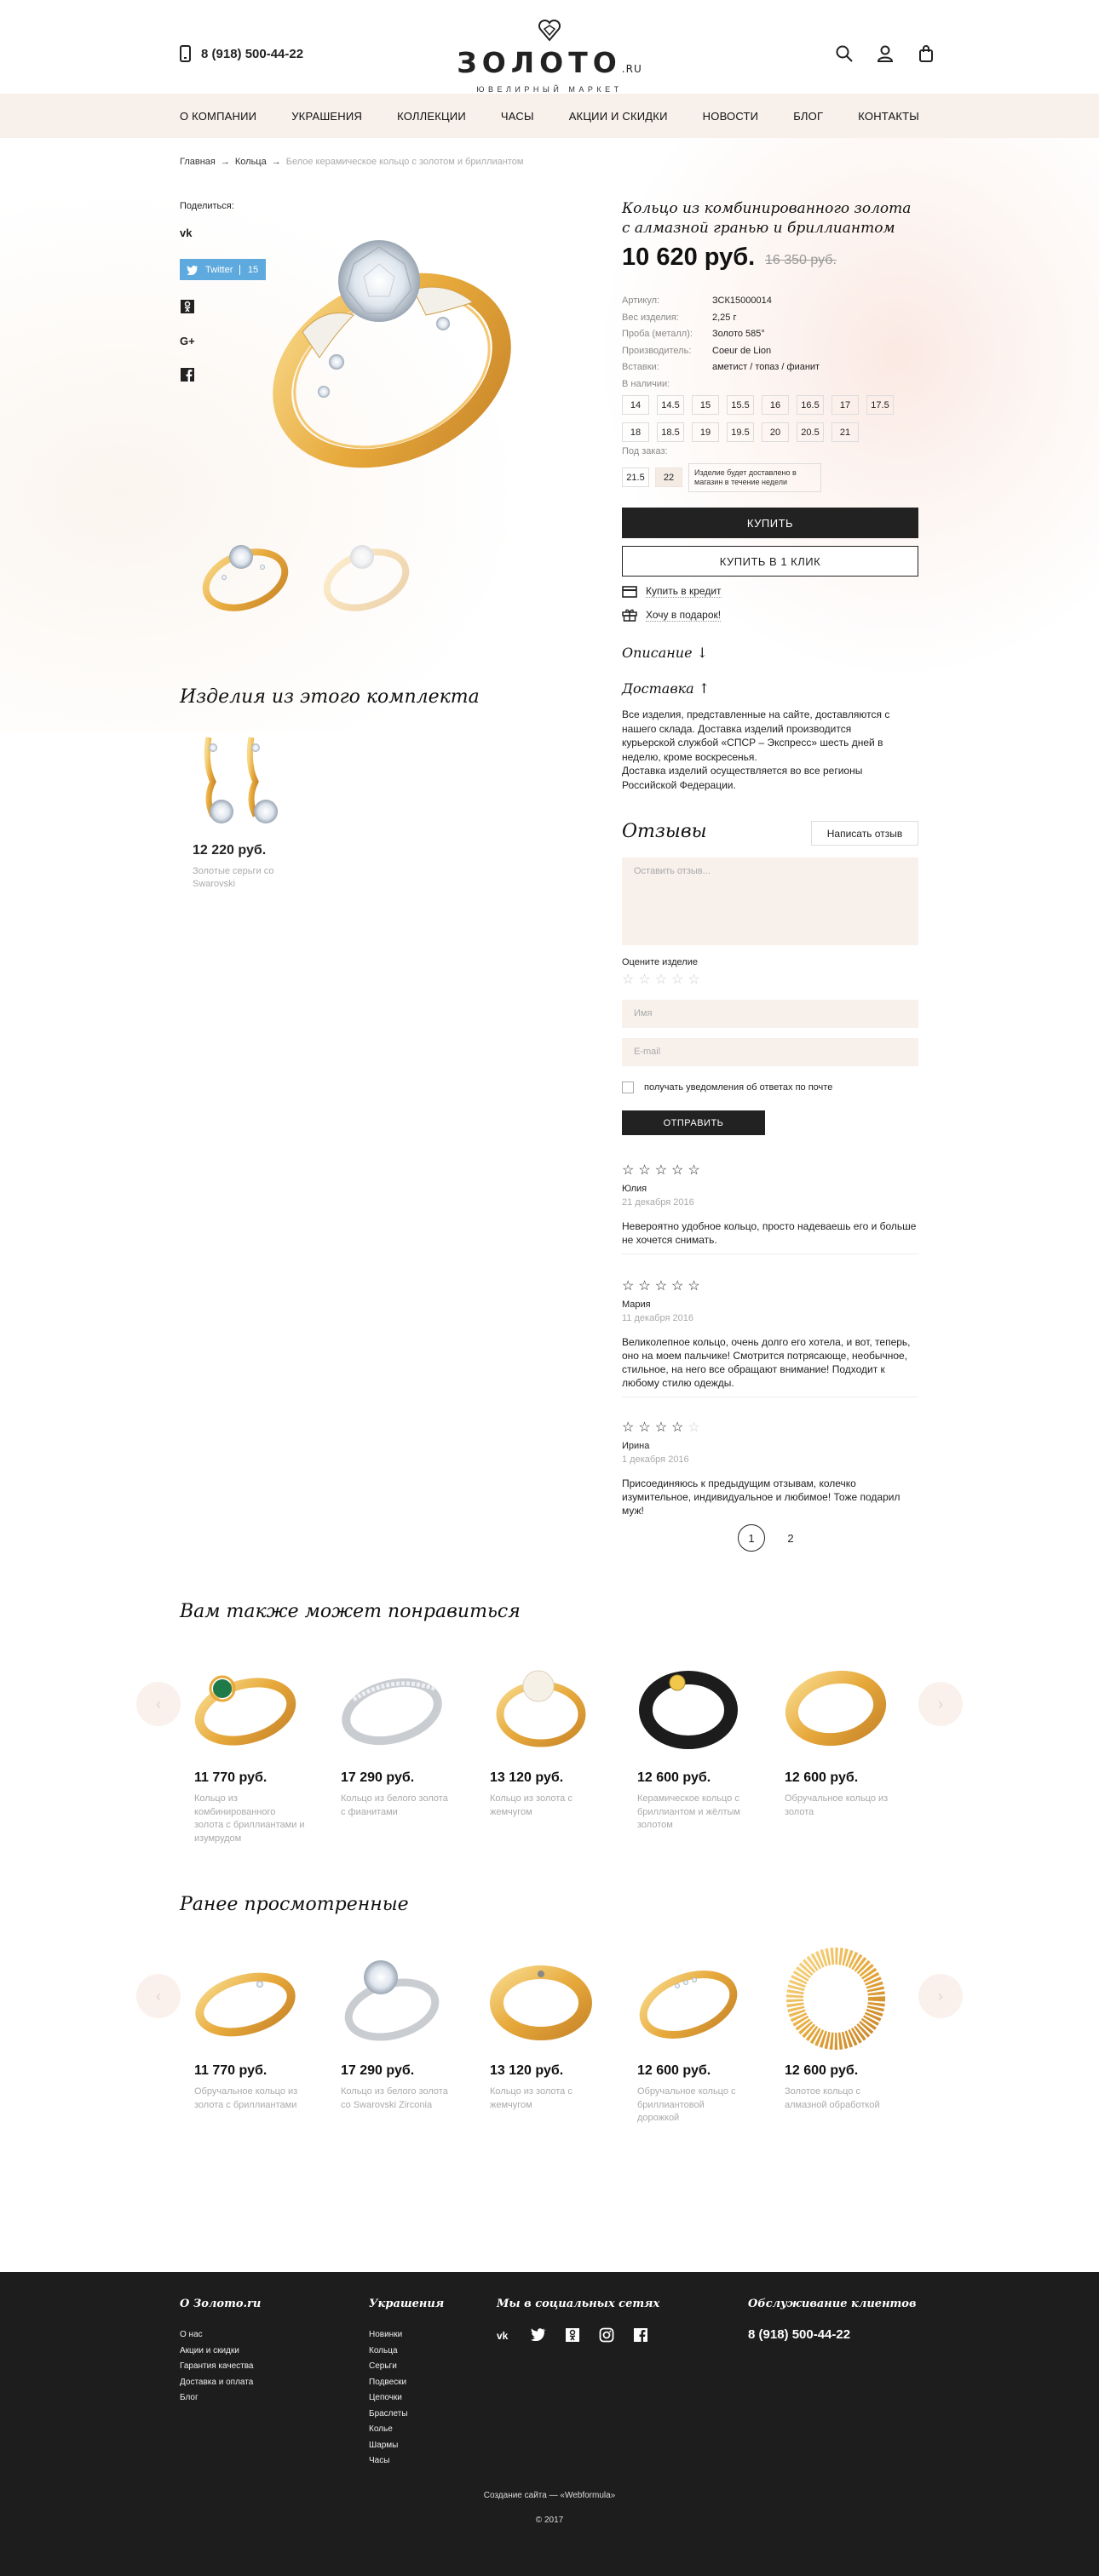 The height and width of the screenshot is (2576, 1099). I want to click on size-option: 19.5, so click(740, 432).